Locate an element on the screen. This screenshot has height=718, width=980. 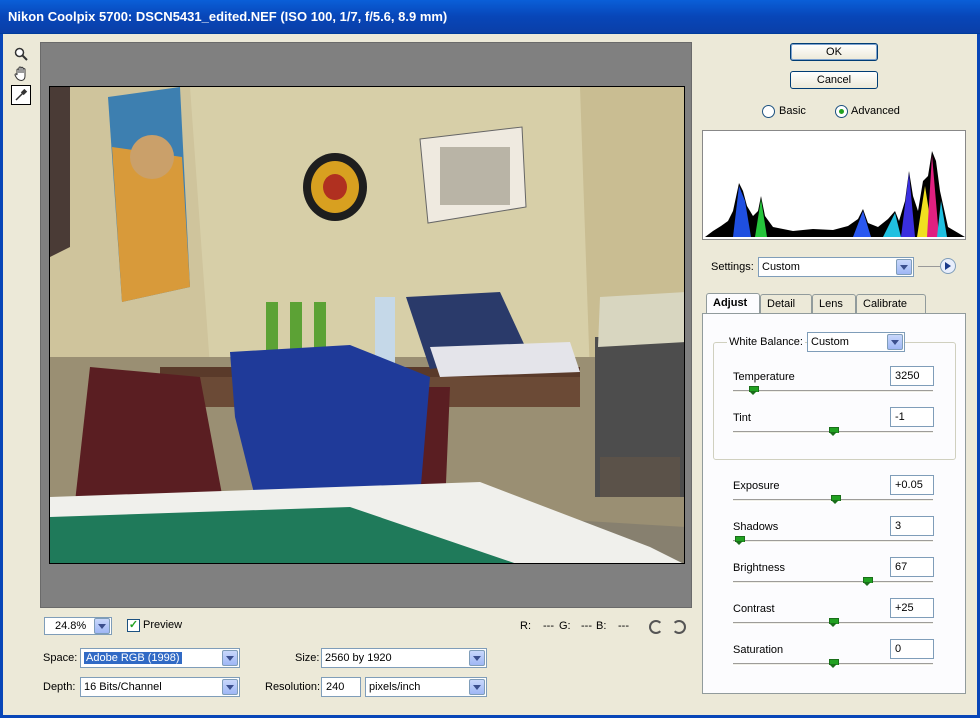
rotate-left-icon is located at coordinates (656, 627).